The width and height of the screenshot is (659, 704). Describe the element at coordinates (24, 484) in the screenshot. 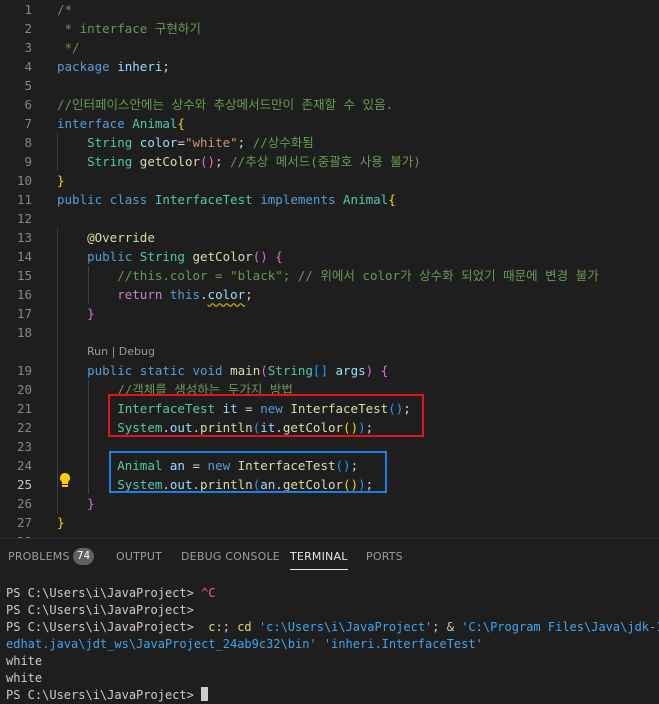

I see `line-number: 25` at that location.